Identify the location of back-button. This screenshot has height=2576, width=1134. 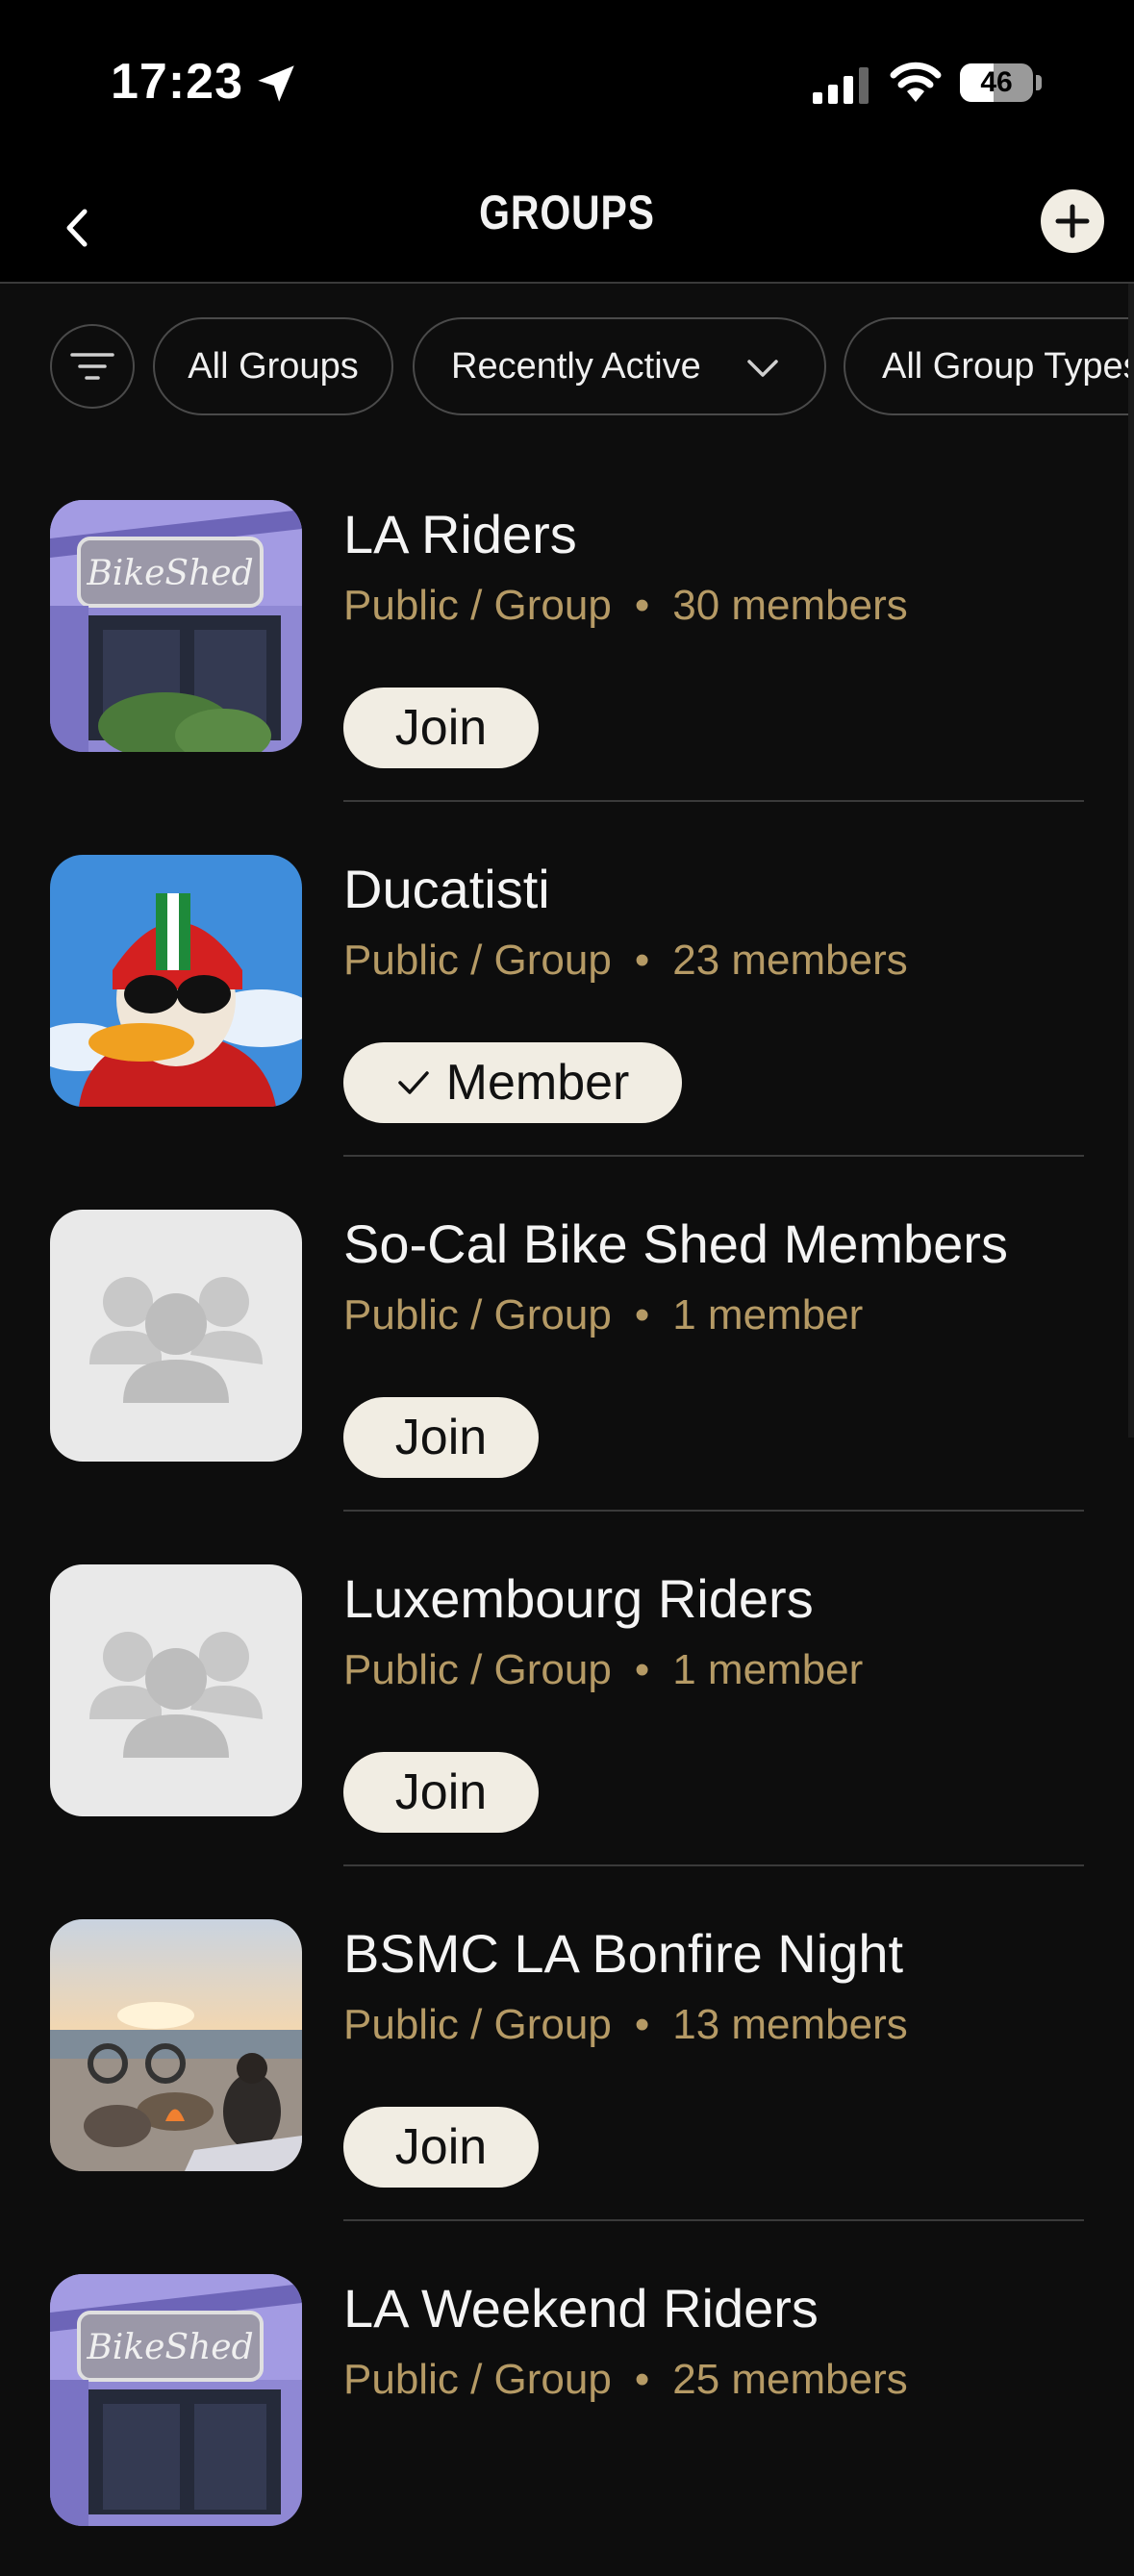
(79, 226).